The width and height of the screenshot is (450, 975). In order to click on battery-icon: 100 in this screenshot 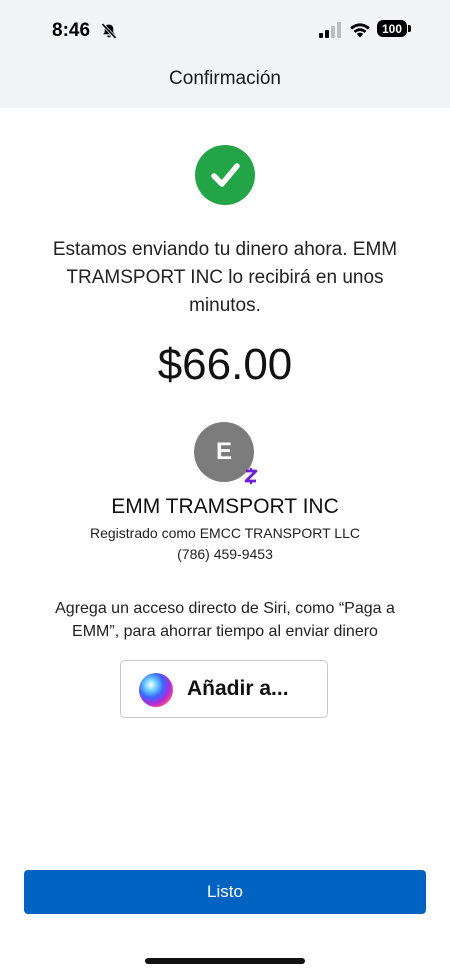, I will do `click(392, 28)`.